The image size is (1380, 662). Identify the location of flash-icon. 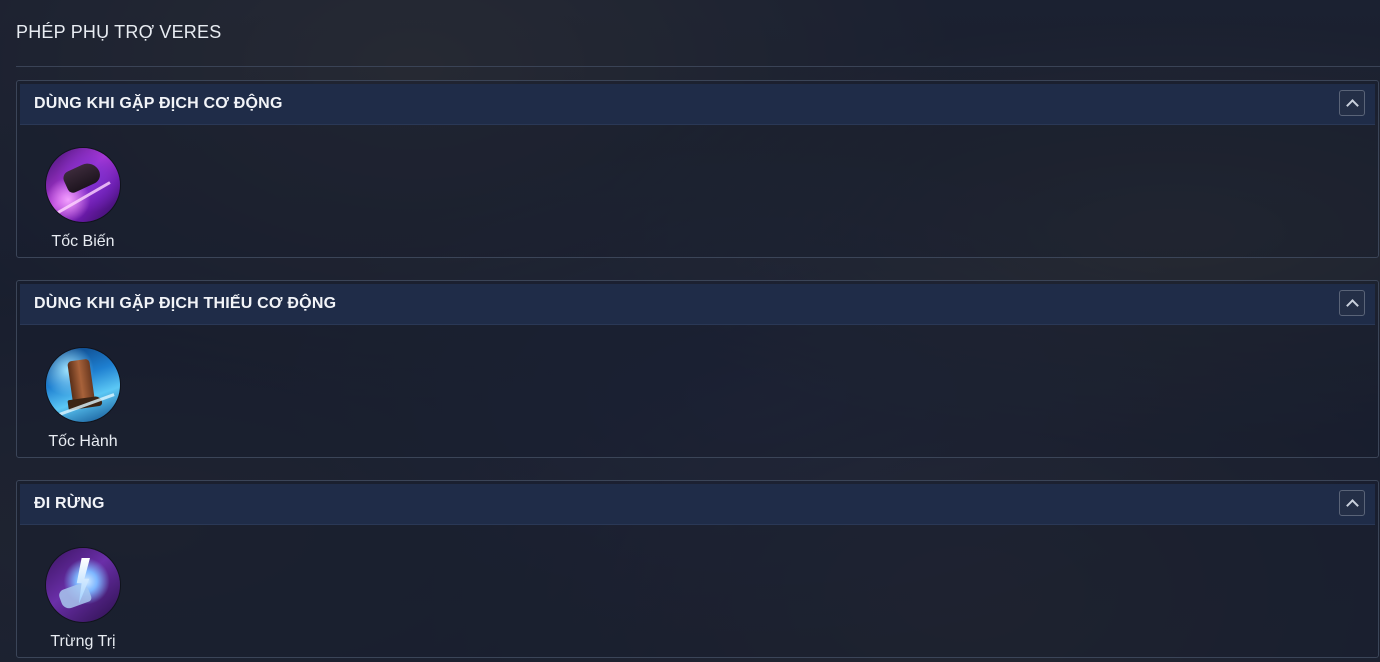
(83, 185).